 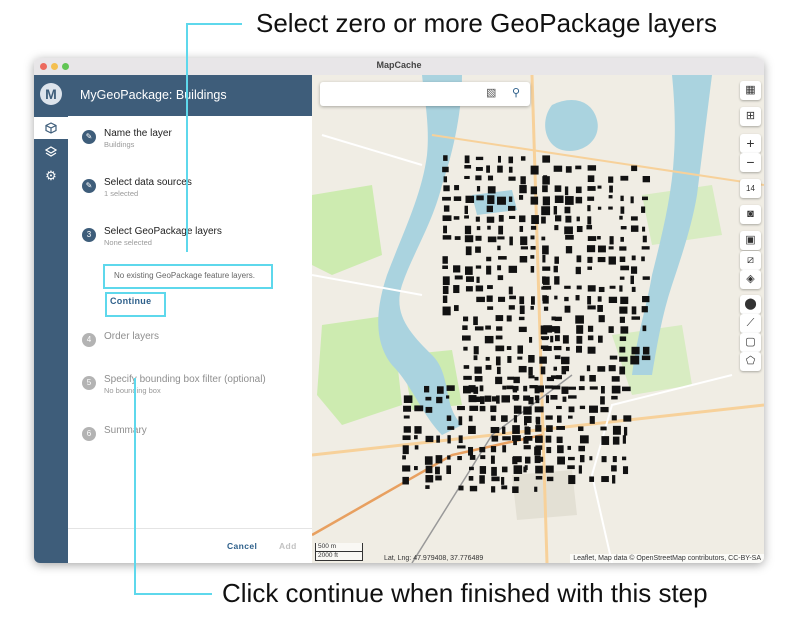 What do you see at coordinates (750, 116) in the screenshot?
I see `grid-icon: ⊞` at bounding box center [750, 116].